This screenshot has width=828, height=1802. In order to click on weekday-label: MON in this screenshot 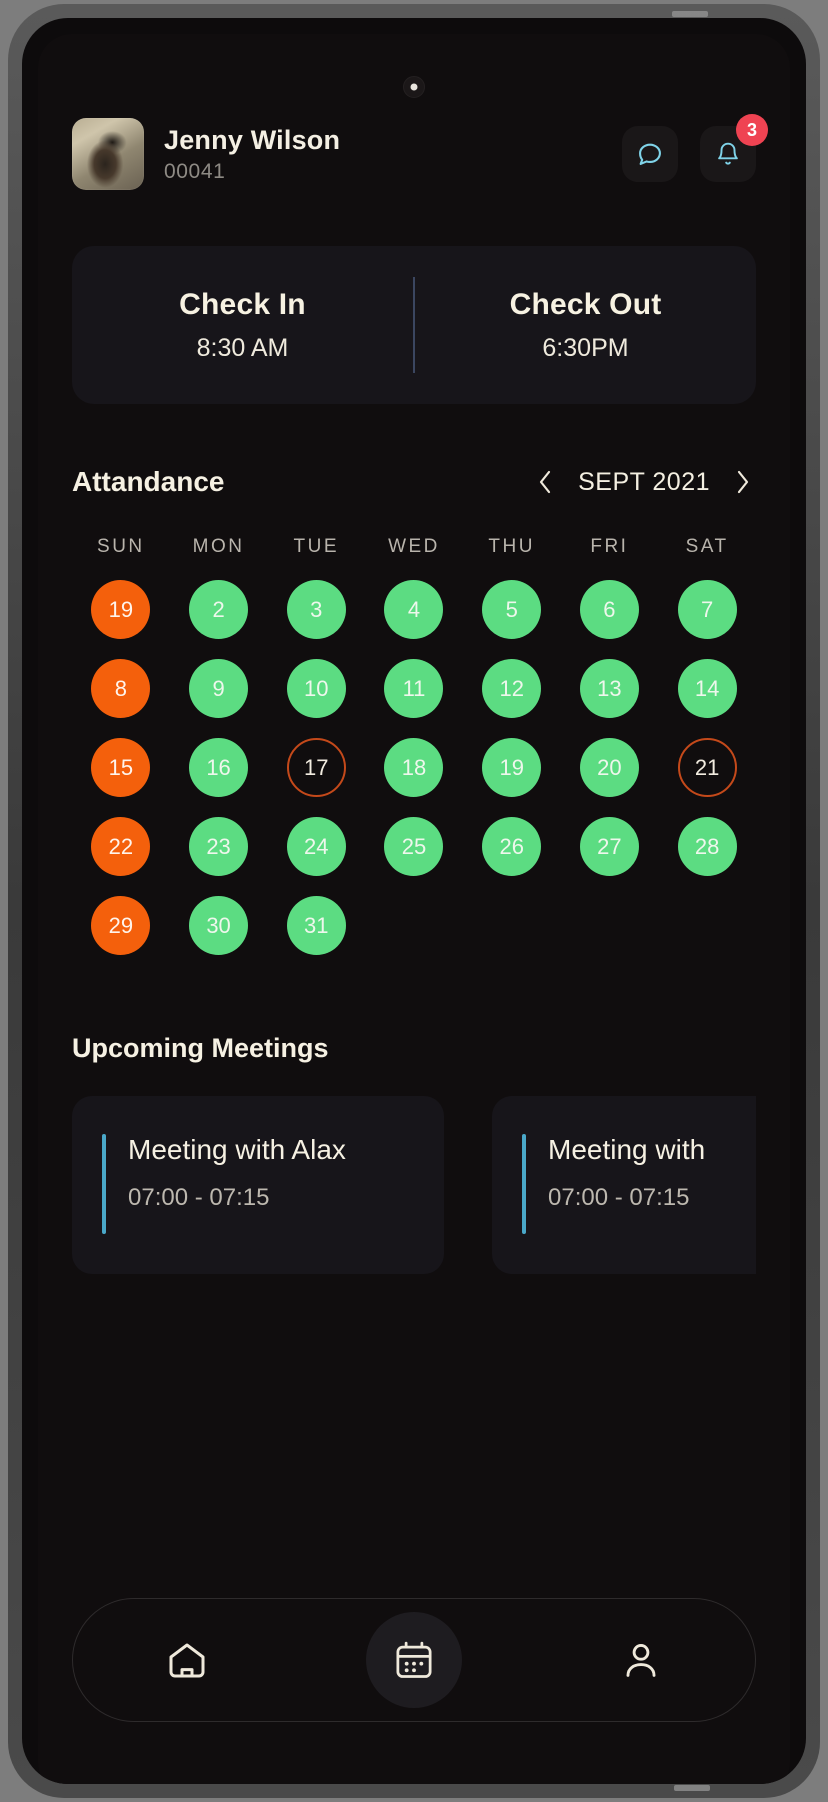, I will do `click(218, 546)`.